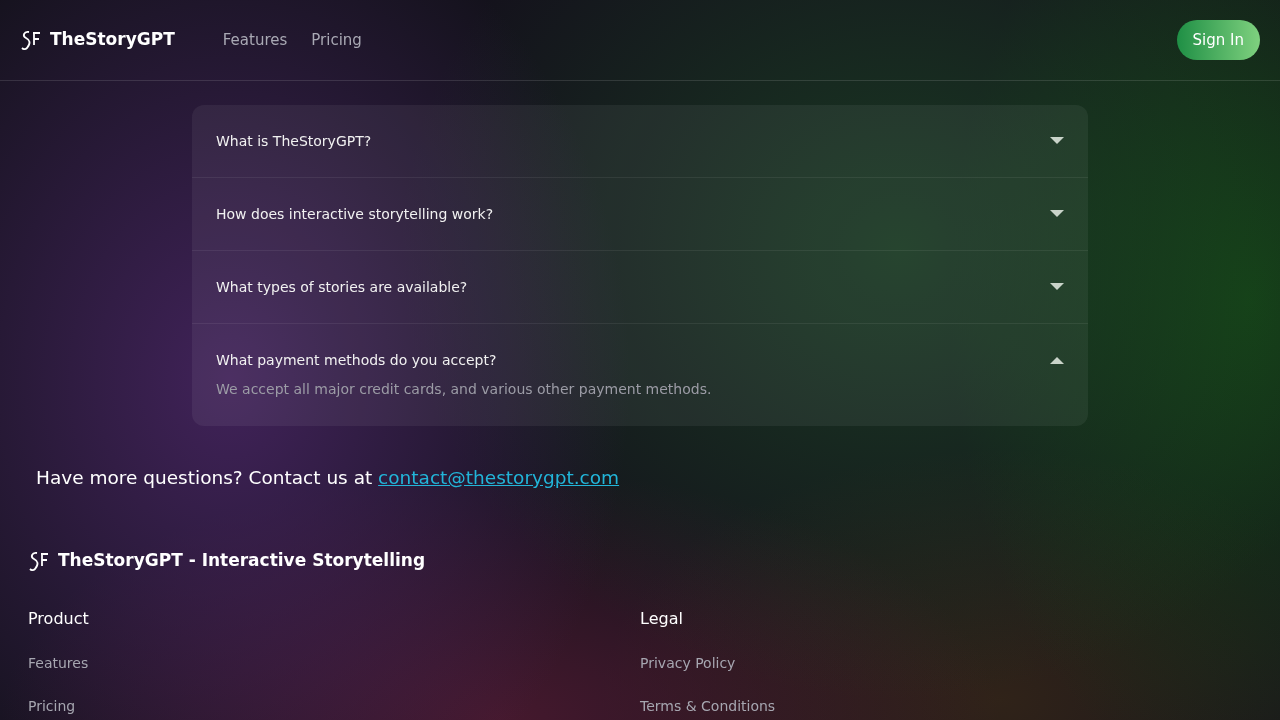 The image size is (1280, 720). I want to click on footer-link: Privacy Policy, so click(688, 664).